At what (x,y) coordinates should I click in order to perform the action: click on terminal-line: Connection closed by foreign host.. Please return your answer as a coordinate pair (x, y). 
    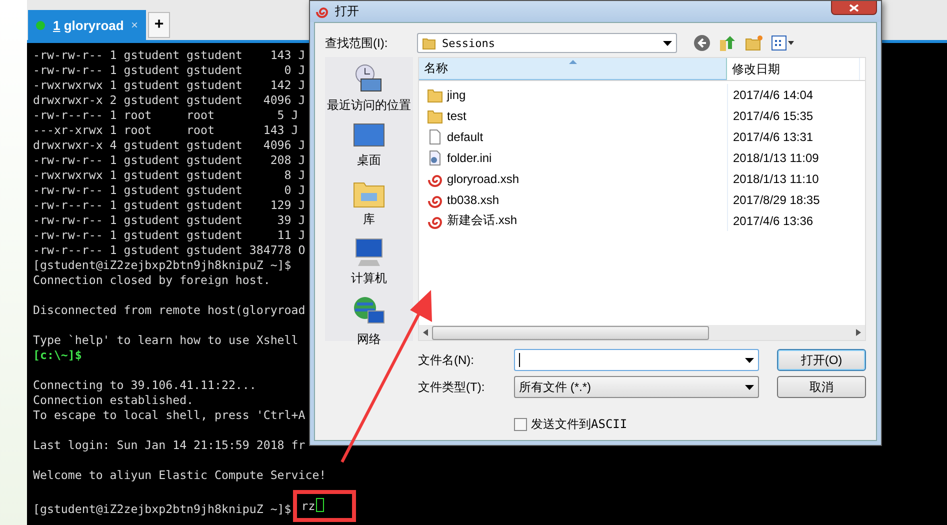
    Looking at the image, I should click on (151, 280).